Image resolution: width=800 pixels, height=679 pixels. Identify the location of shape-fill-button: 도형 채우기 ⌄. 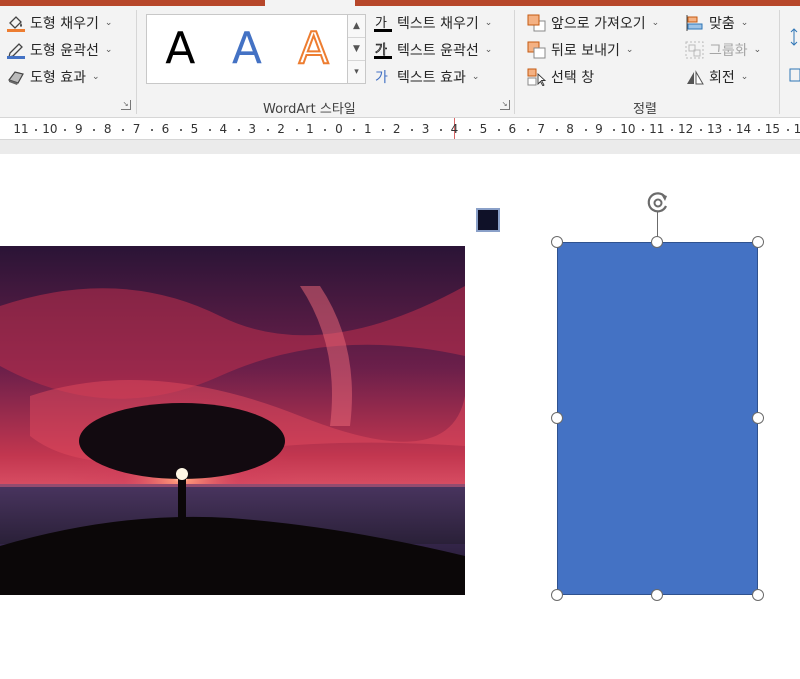
(59, 23).